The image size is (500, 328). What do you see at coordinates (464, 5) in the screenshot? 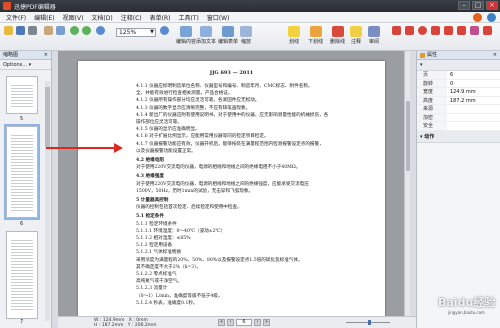
I see `minimize-button: –` at bounding box center [464, 5].